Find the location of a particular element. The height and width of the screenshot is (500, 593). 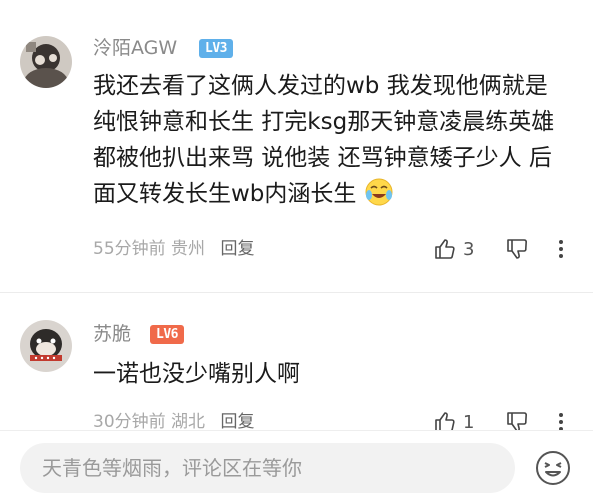

like-button: 3 is located at coordinates (453, 249).